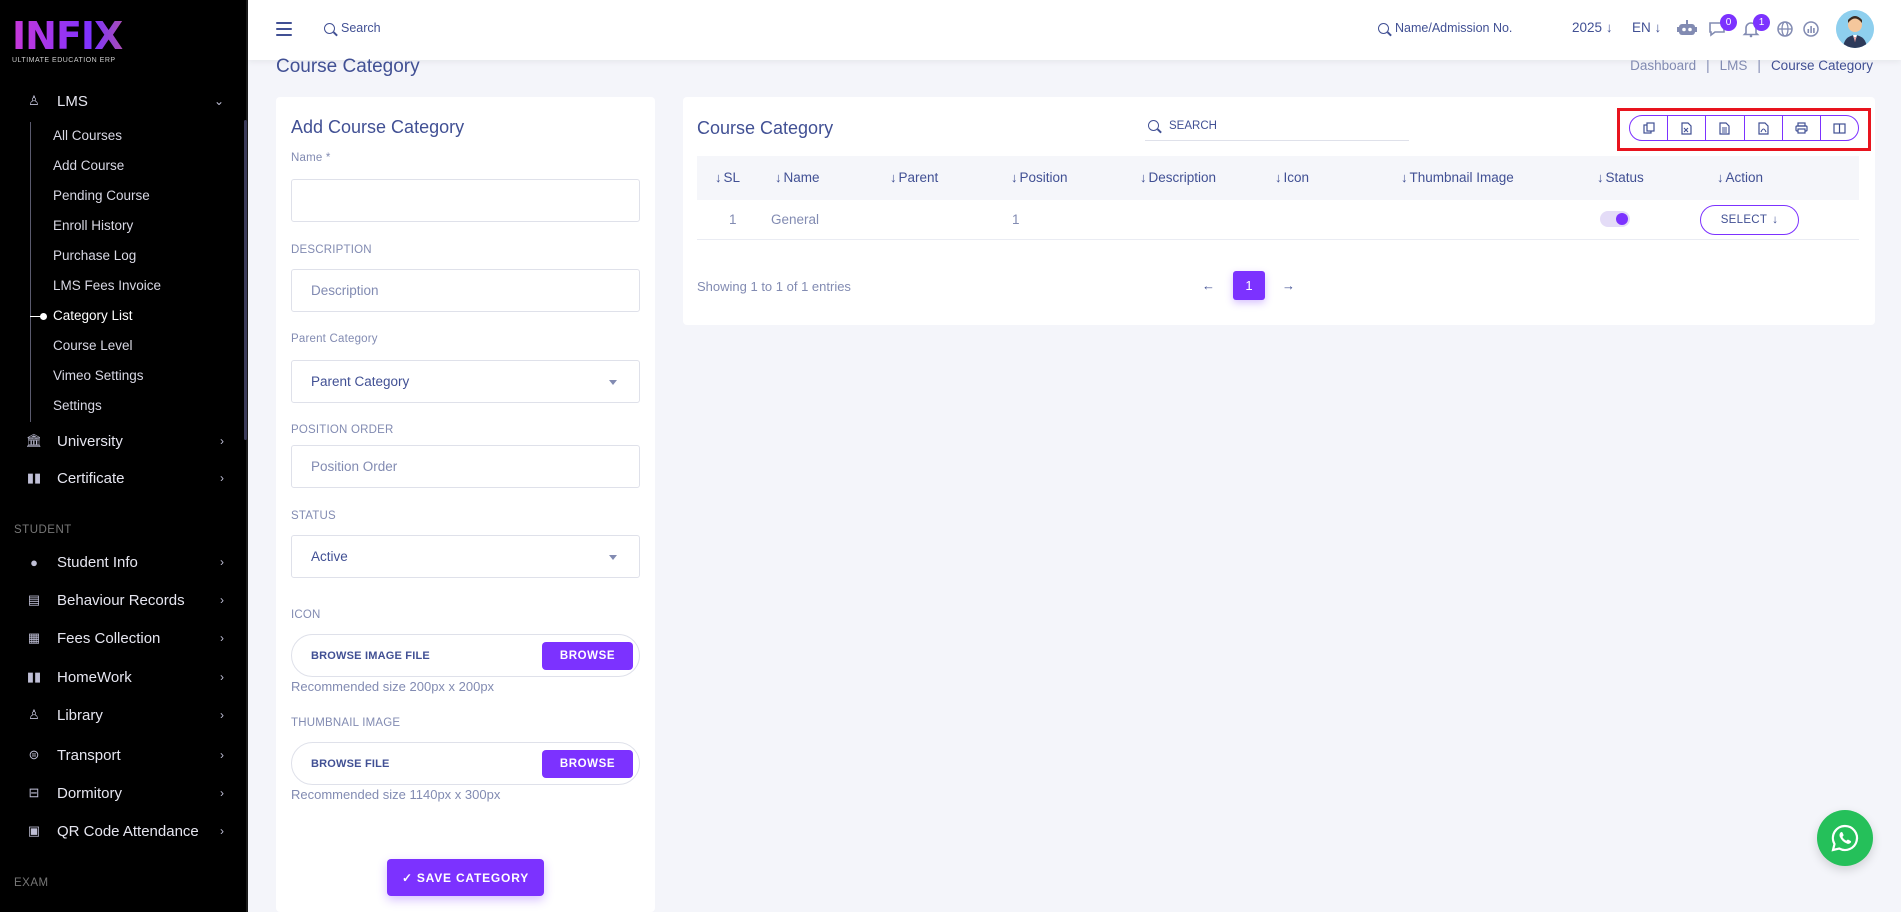  Describe the element at coordinates (1208, 285) in the screenshot. I see `pagination-prev-icon: ←` at that location.